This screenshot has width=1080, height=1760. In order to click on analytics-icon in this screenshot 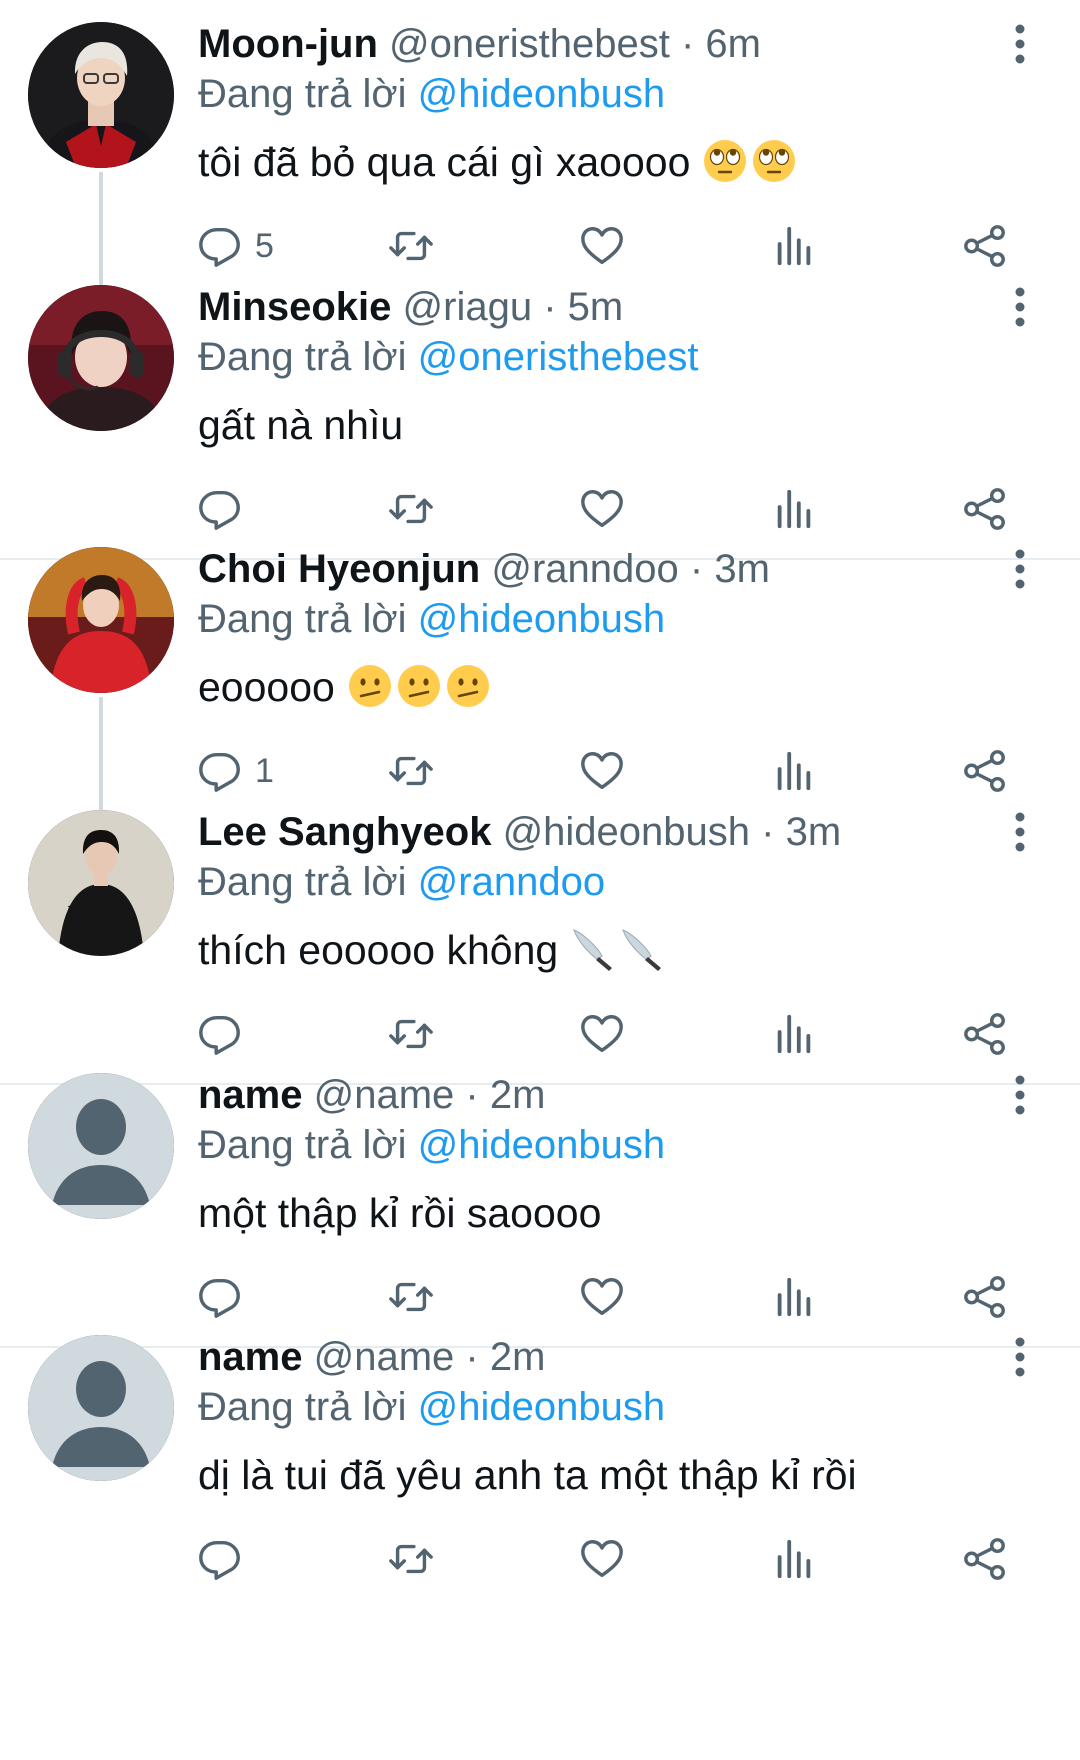, I will do `click(794, 1559)`.